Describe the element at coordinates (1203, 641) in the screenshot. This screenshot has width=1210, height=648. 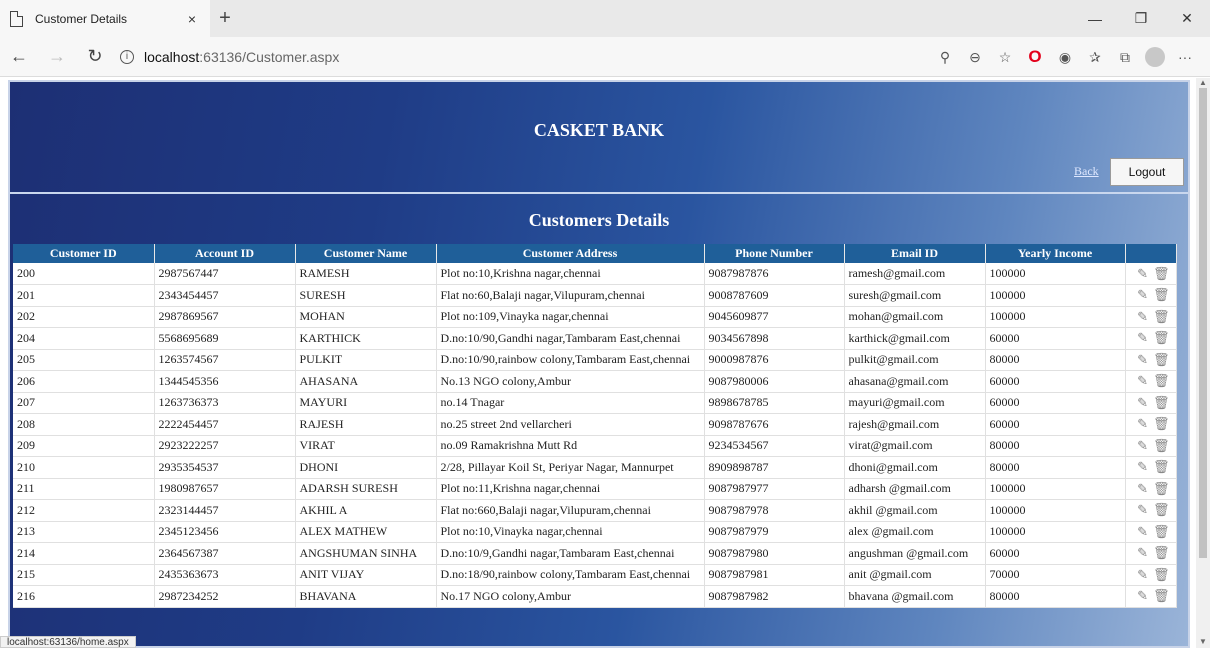
I see `scroll-down-icon: ▼` at that location.